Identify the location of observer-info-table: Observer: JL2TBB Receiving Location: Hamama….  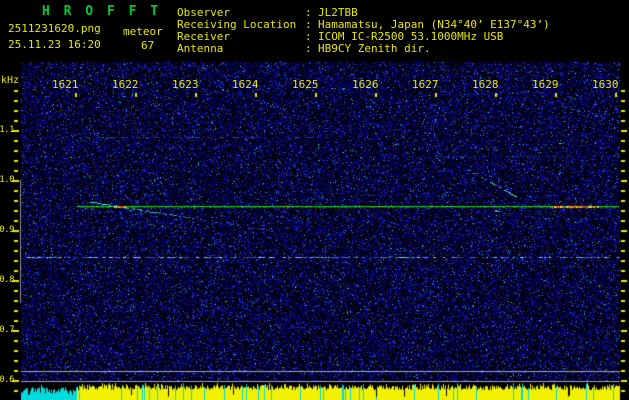
(363, 31).